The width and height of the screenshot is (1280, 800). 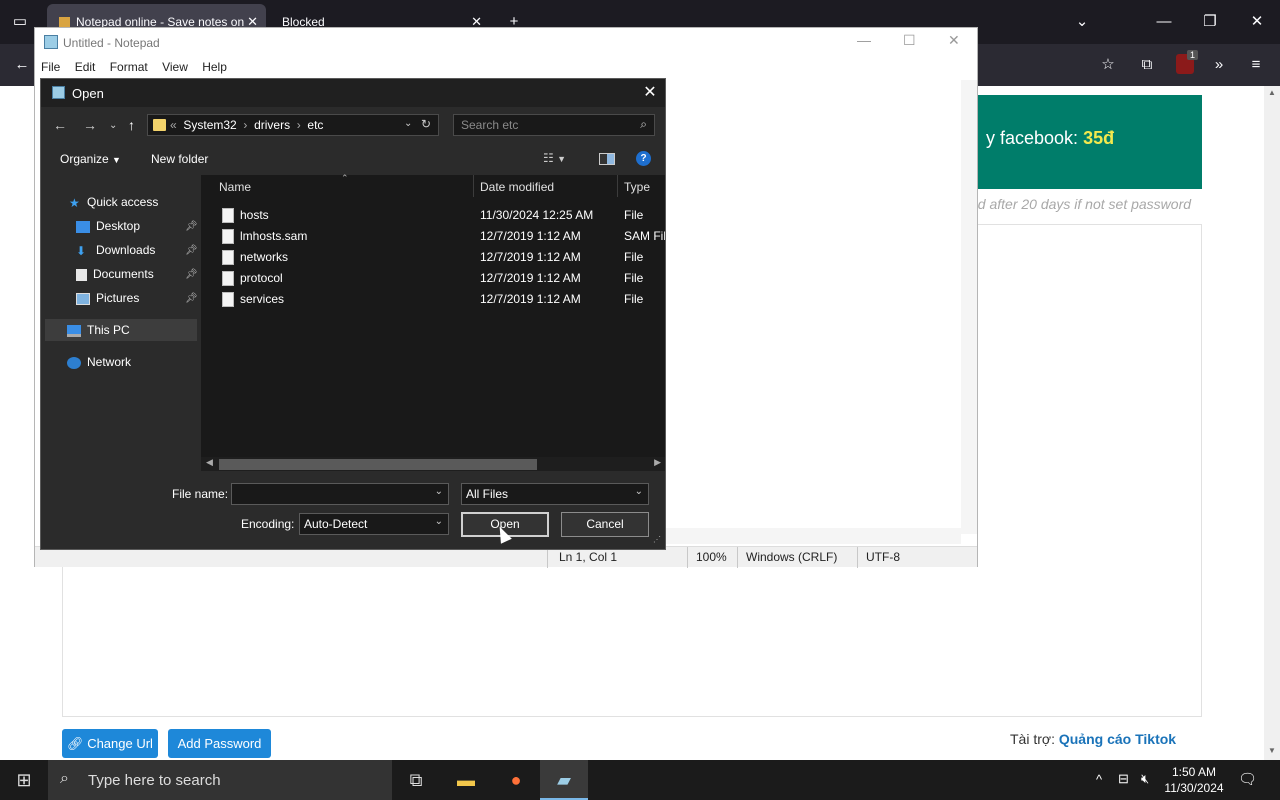 I want to click on menu-edit: Edit, so click(x=85, y=67).